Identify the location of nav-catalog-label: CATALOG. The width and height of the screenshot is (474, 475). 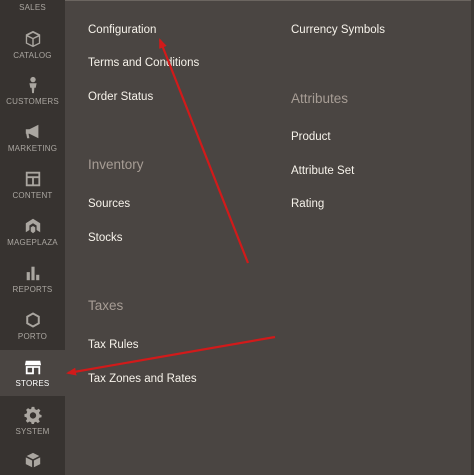
(32, 55).